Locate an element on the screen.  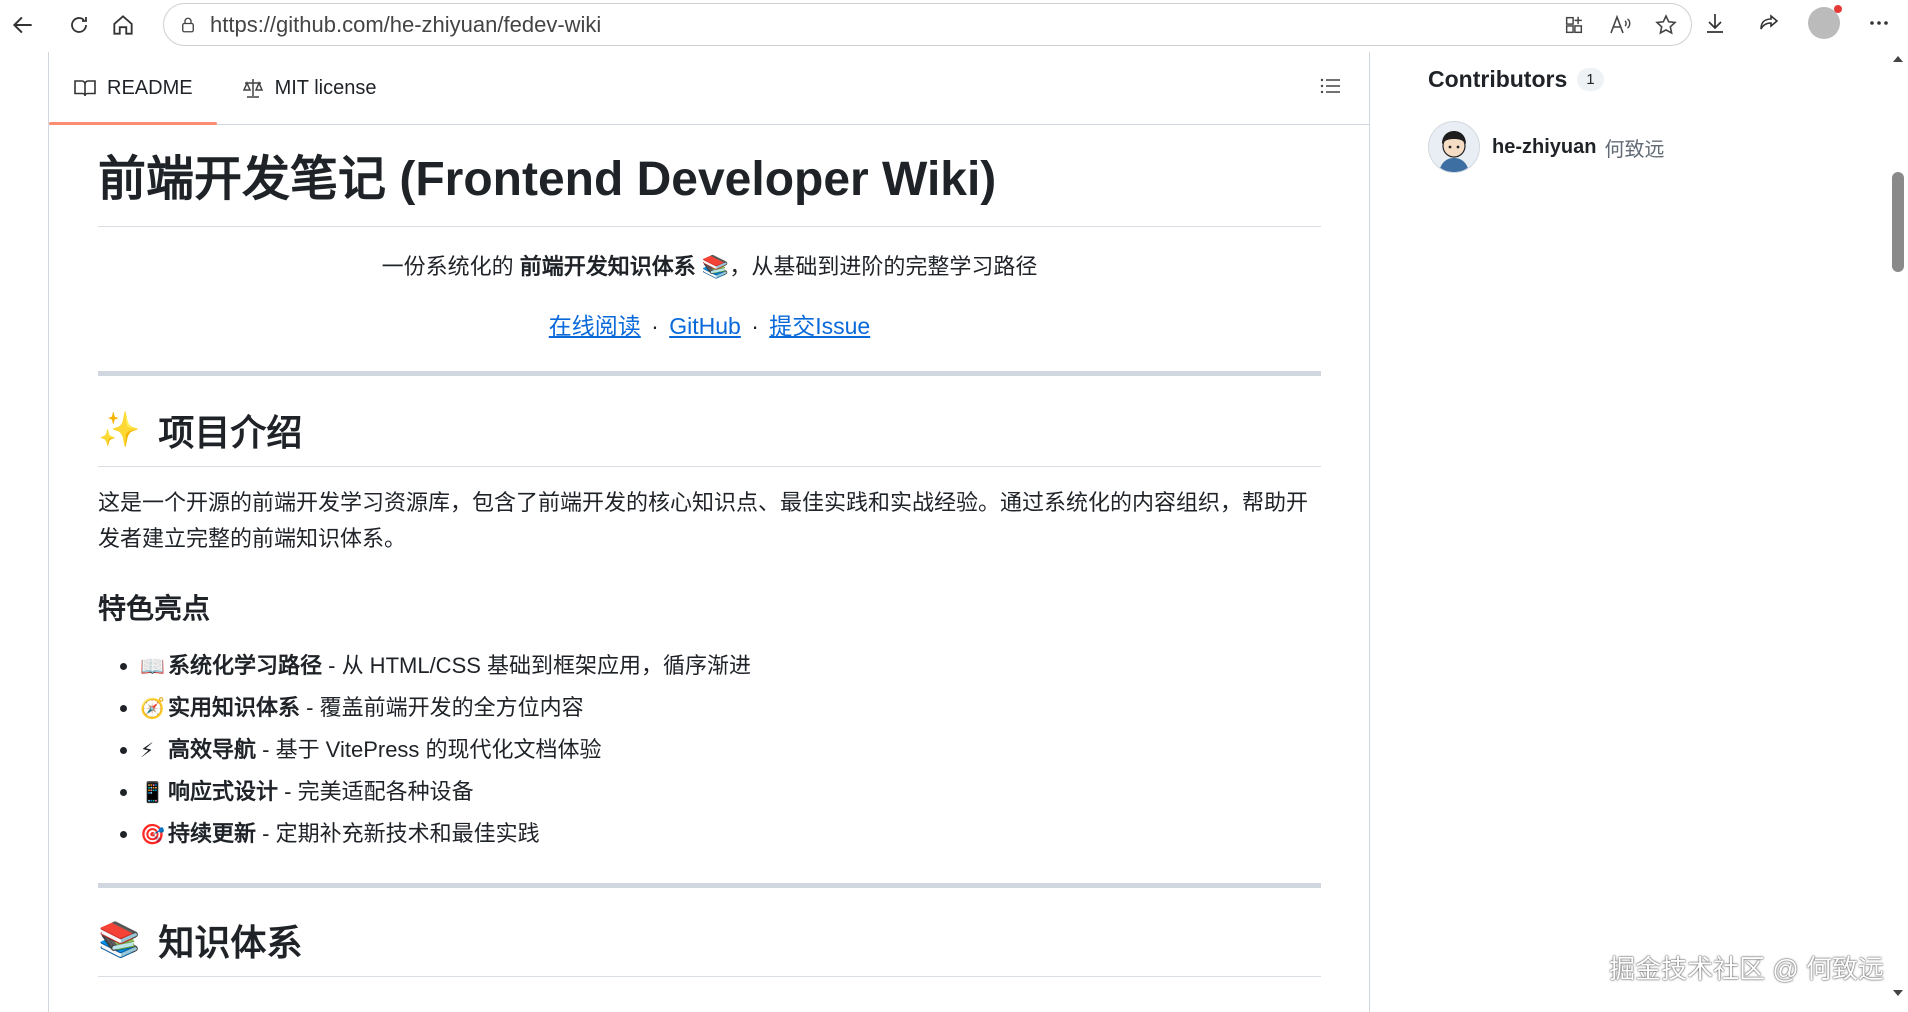
readme-title: 前端开发笔记 (Frontend Developer Wiki) is located at coordinates (709, 185).